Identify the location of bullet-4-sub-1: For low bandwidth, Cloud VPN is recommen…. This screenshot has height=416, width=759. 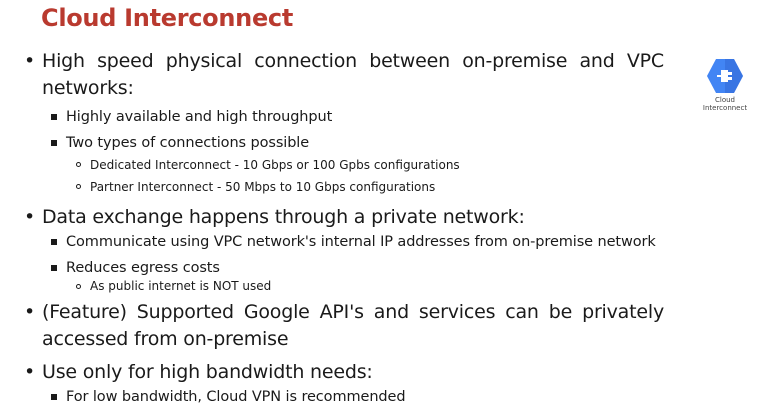
(344, 397).